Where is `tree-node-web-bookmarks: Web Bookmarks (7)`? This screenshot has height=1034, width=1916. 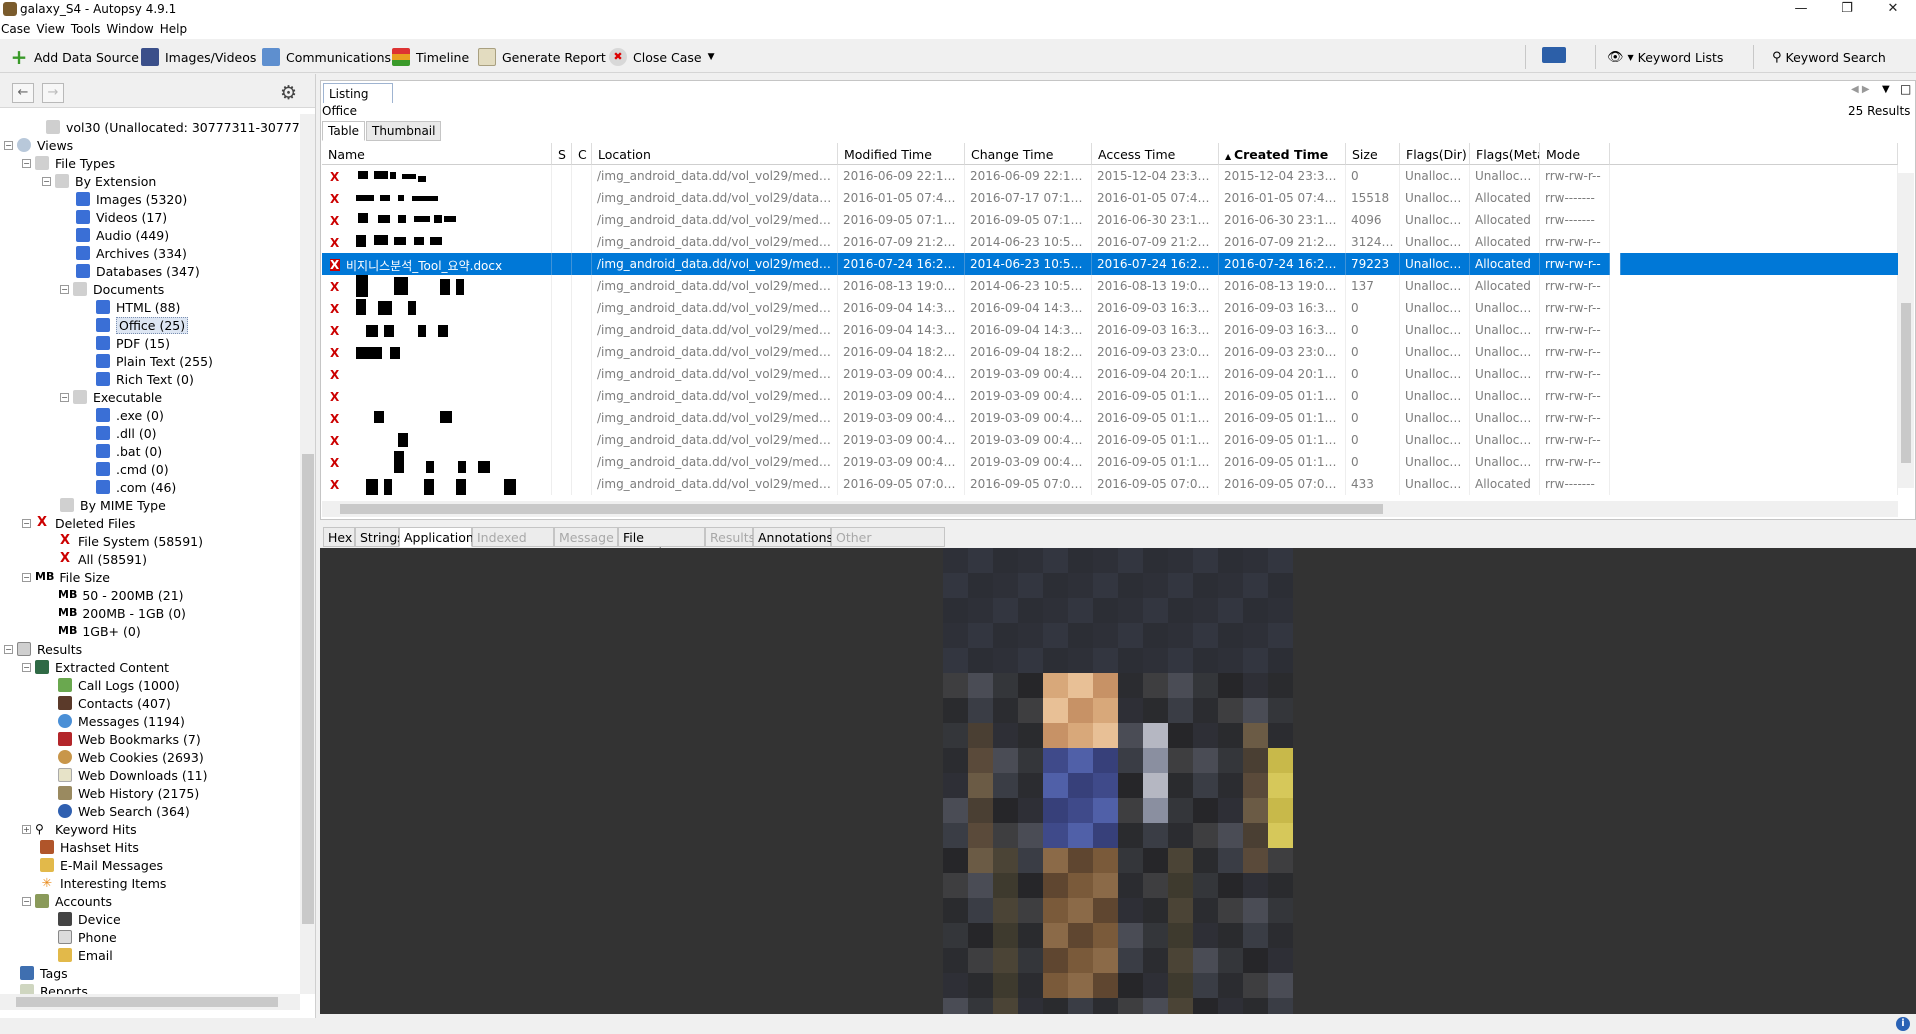 tree-node-web-bookmarks: Web Bookmarks (7) is located at coordinates (129, 739).